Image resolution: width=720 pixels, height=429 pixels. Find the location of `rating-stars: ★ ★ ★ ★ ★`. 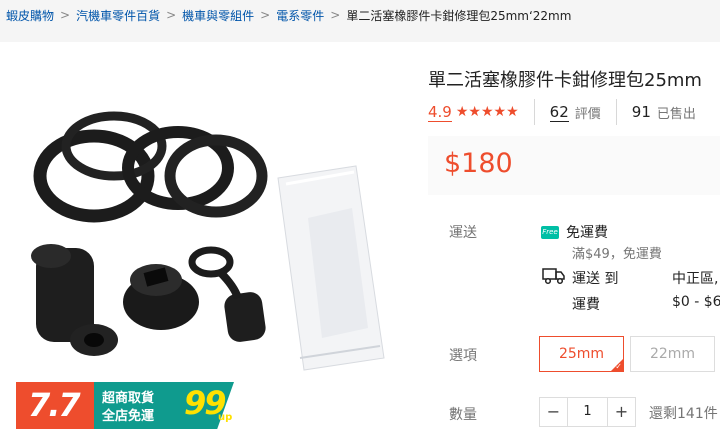

rating-stars: ★ ★ ★ ★ ★ is located at coordinates (487, 112).